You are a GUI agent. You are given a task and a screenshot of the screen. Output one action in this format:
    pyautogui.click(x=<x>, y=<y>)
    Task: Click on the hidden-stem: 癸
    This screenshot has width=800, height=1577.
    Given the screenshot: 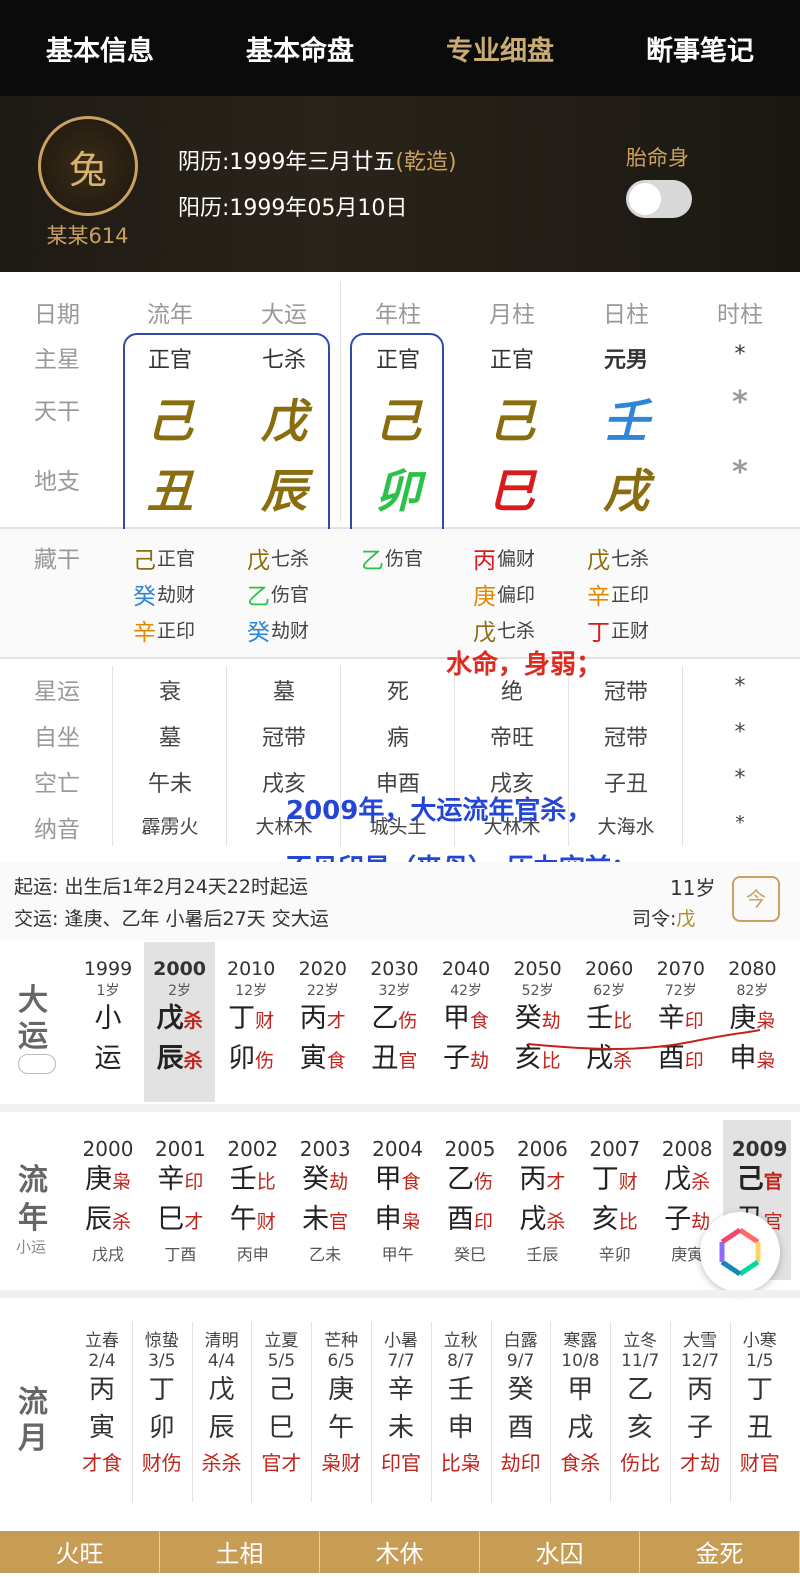 What is the action you would take?
    pyautogui.click(x=258, y=633)
    